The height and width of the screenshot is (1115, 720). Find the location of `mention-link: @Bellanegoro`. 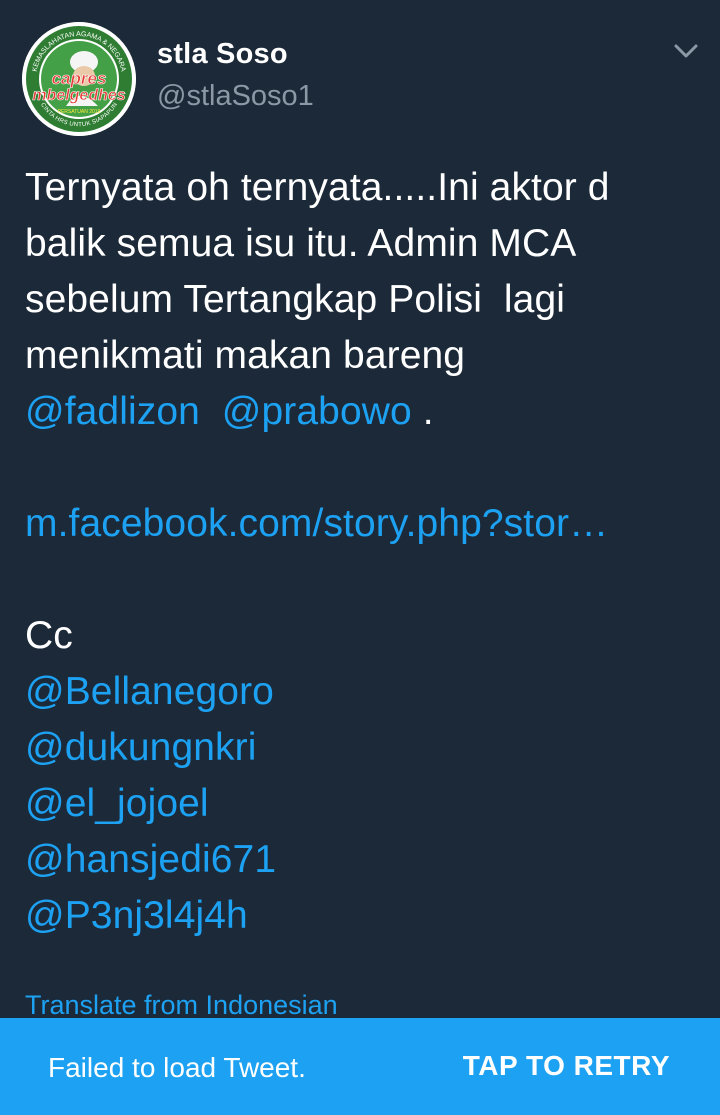

mention-link: @Bellanegoro is located at coordinates (365, 692).